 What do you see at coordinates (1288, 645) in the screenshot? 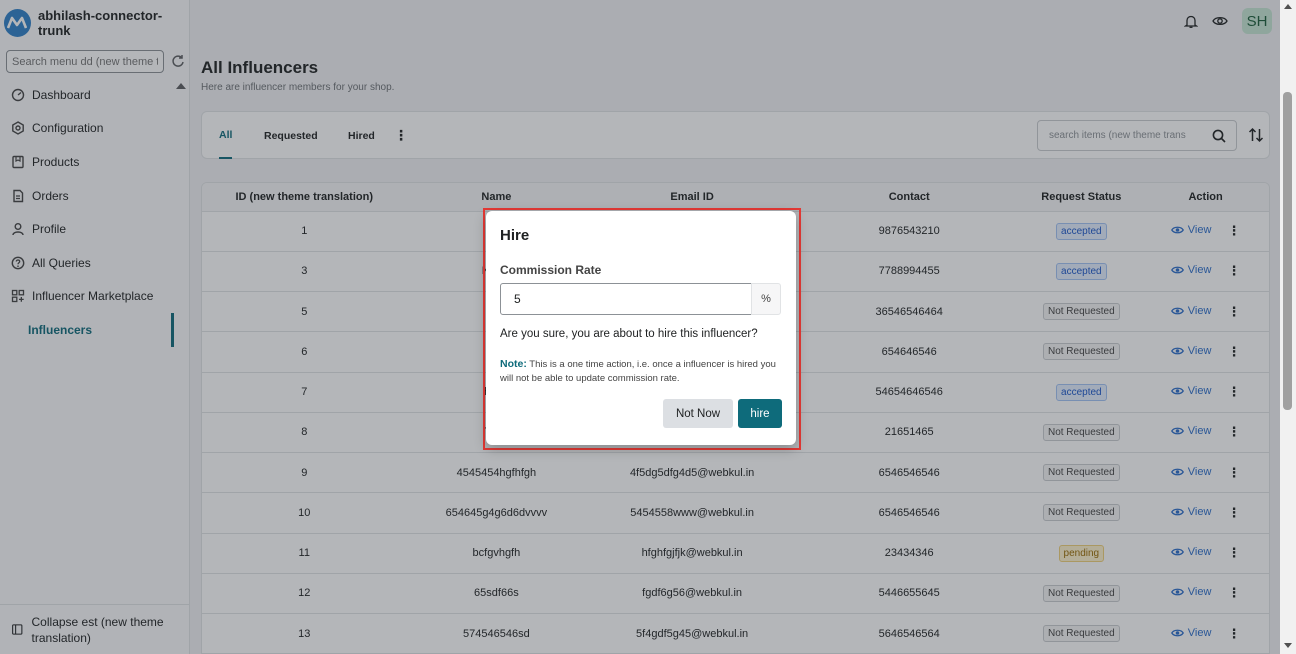
I see `scroll-down-arrow-icon` at bounding box center [1288, 645].